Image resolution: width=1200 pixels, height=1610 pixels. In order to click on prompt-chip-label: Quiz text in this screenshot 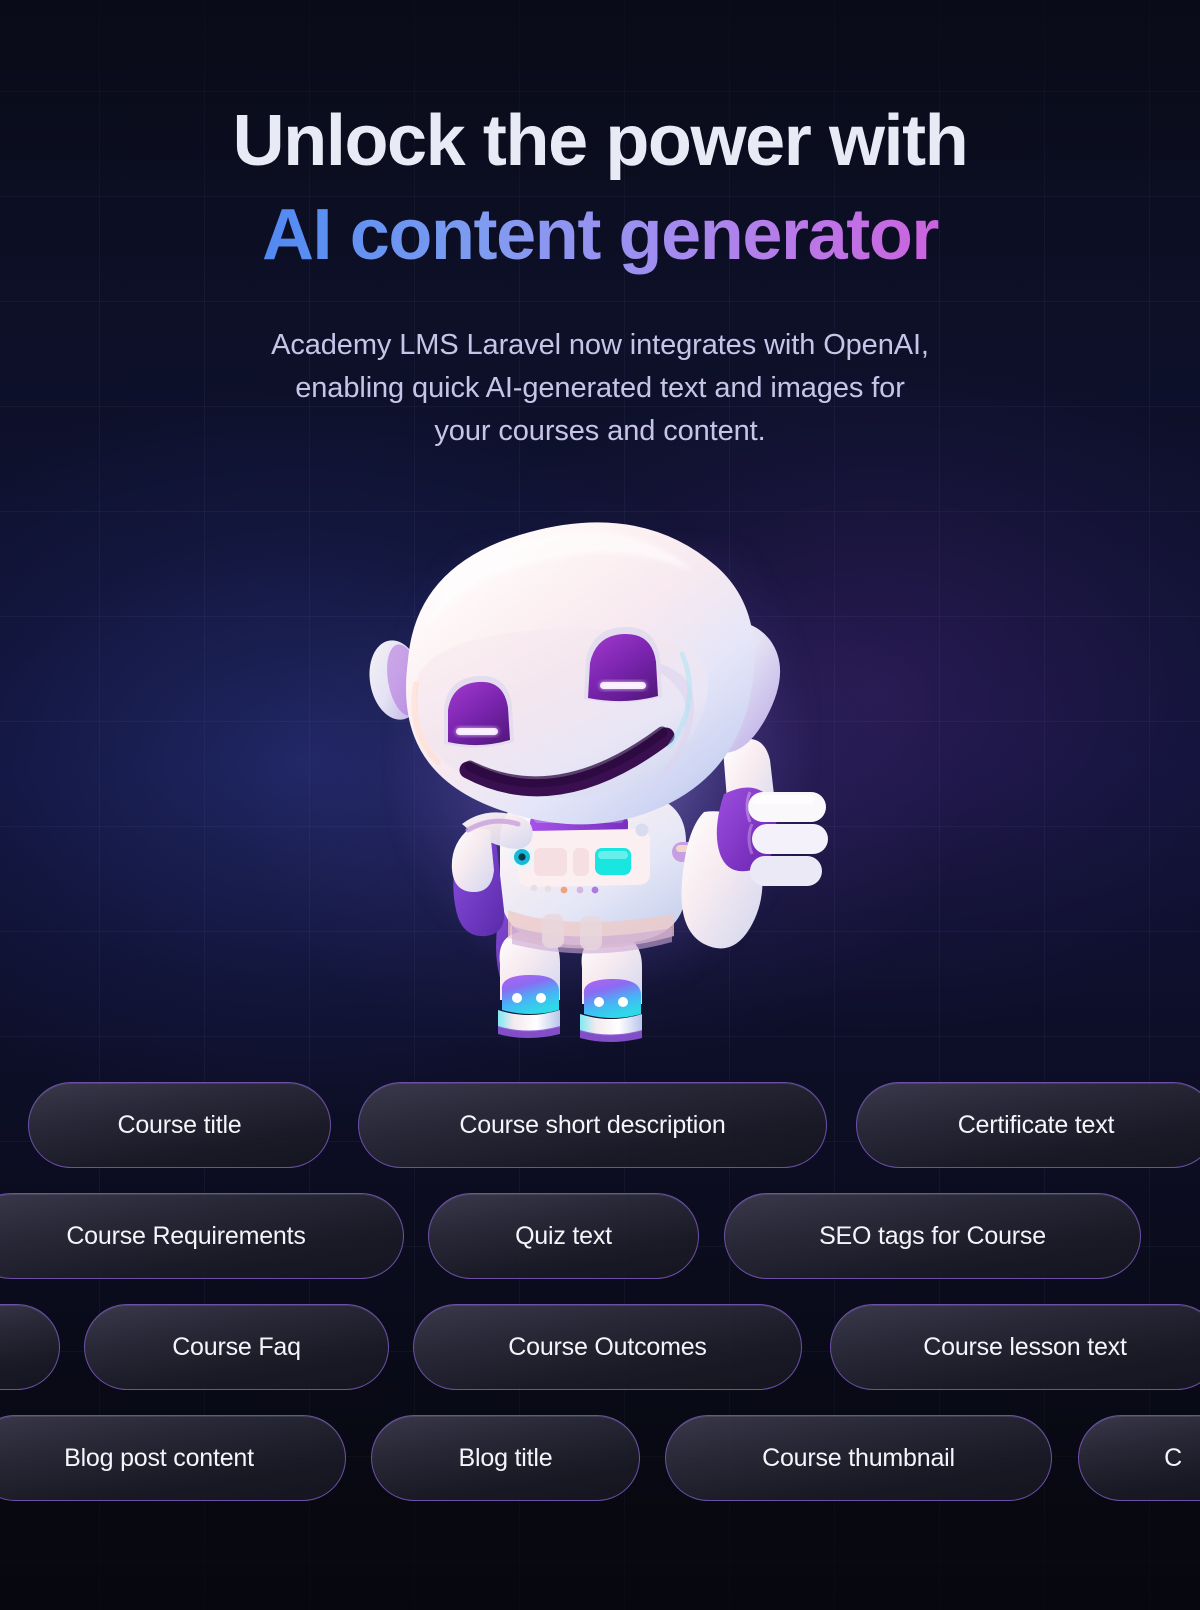, I will do `click(563, 1235)`.